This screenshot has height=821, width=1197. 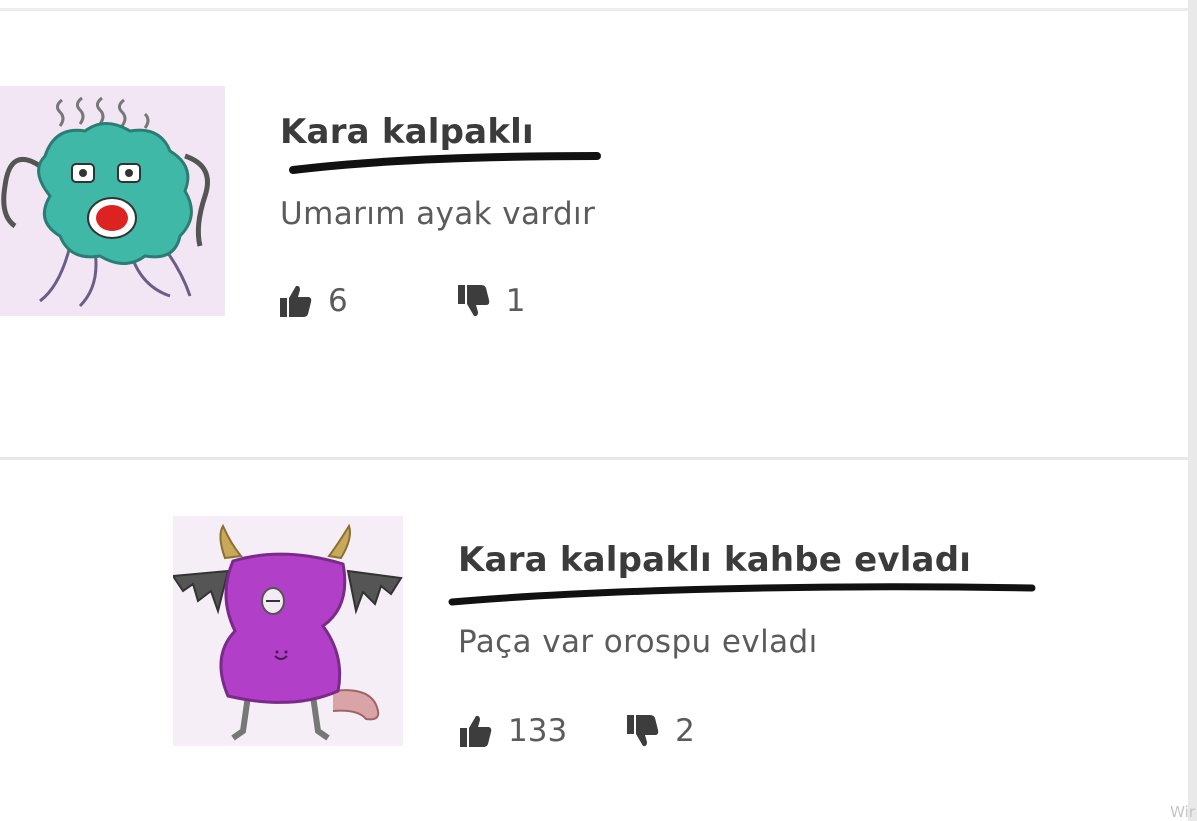 What do you see at coordinates (714, 560) in the screenshot?
I see `author-name: Kara kalpaklı kahbe evladı` at bounding box center [714, 560].